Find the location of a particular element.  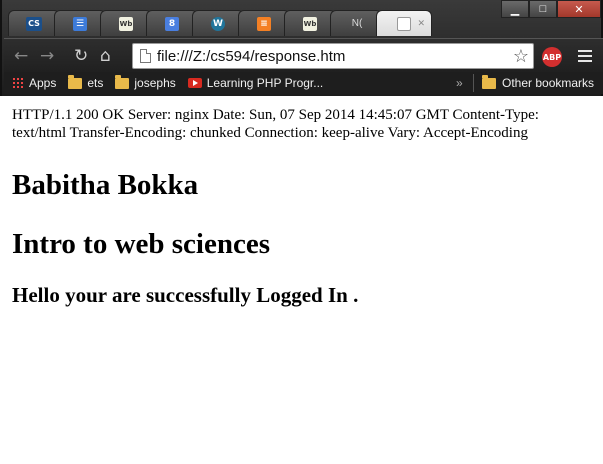

other-bookmarks-label: Other bookmarks is located at coordinates (548, 83).